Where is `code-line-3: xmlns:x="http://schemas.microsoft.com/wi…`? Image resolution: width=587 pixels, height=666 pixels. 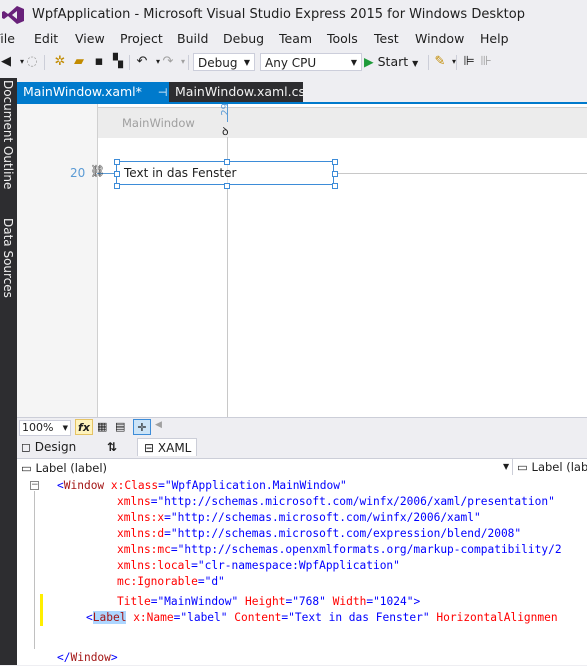
code-line-3: xmlns:x="http://schemas.microsoft.com/wi… is located at coordinates (299, 517).